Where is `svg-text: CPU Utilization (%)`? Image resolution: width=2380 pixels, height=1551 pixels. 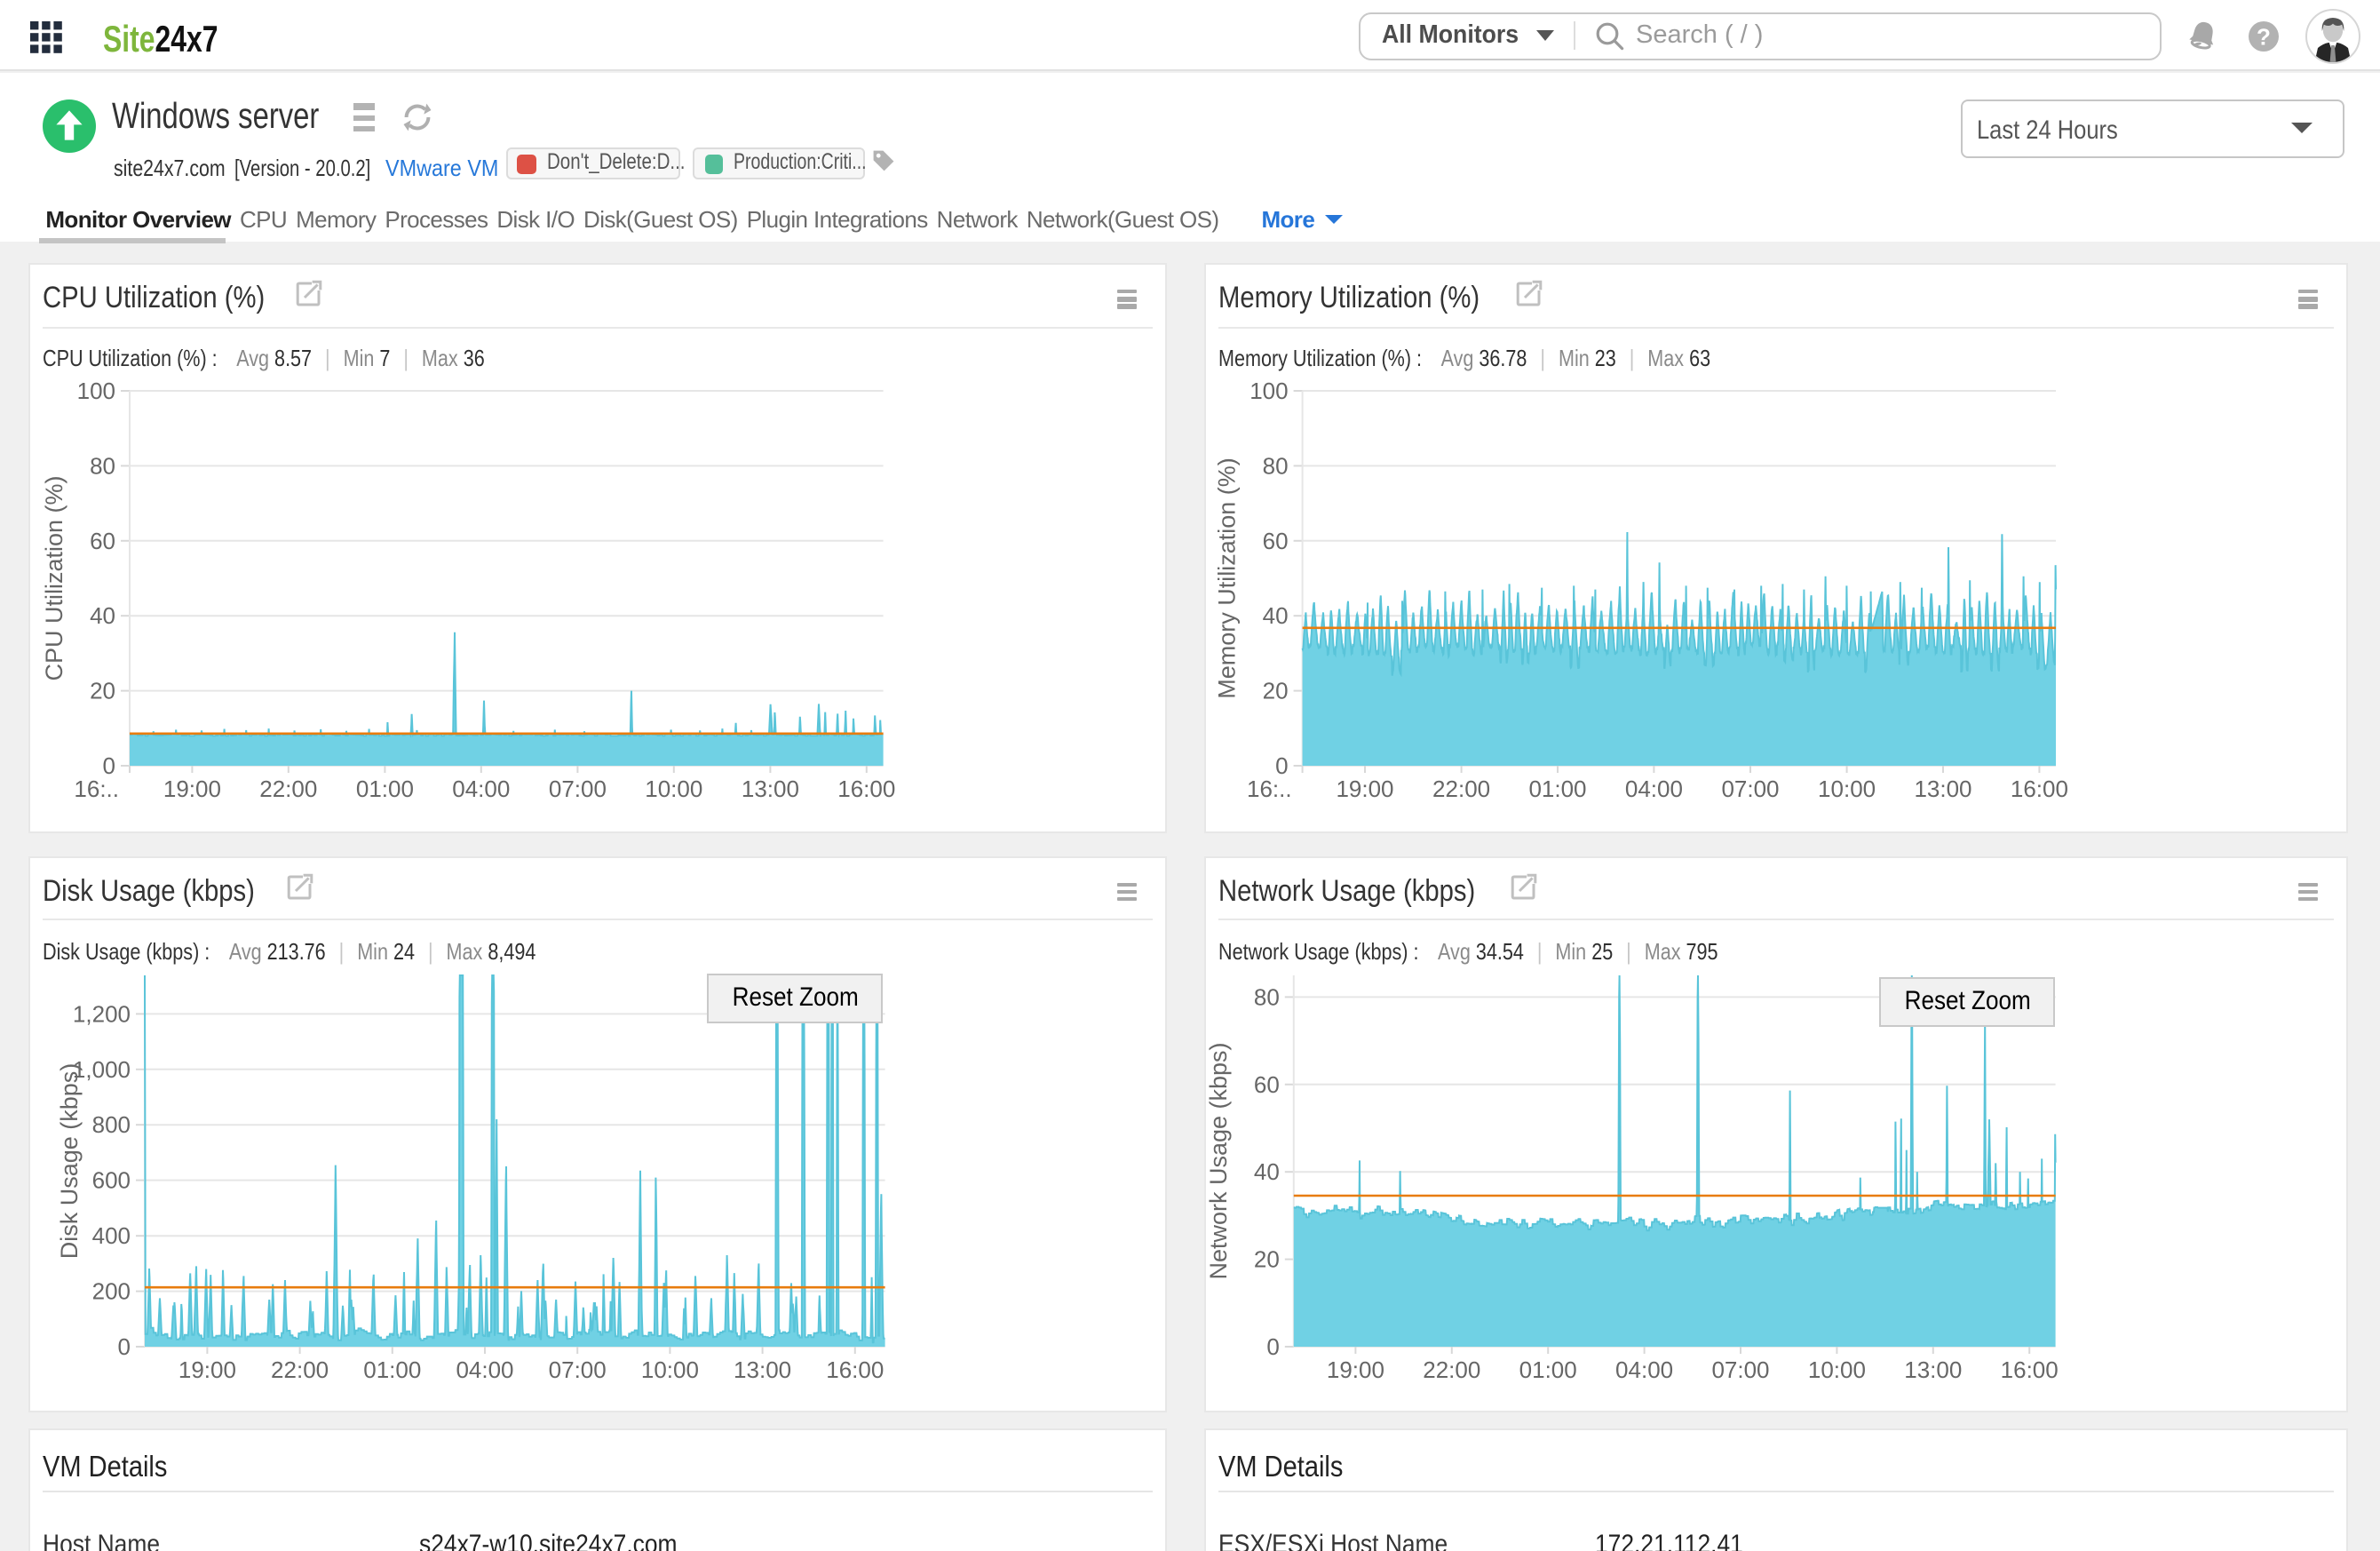 svg-text: CPU Utilization (%) is located at coordinates (54, 577).